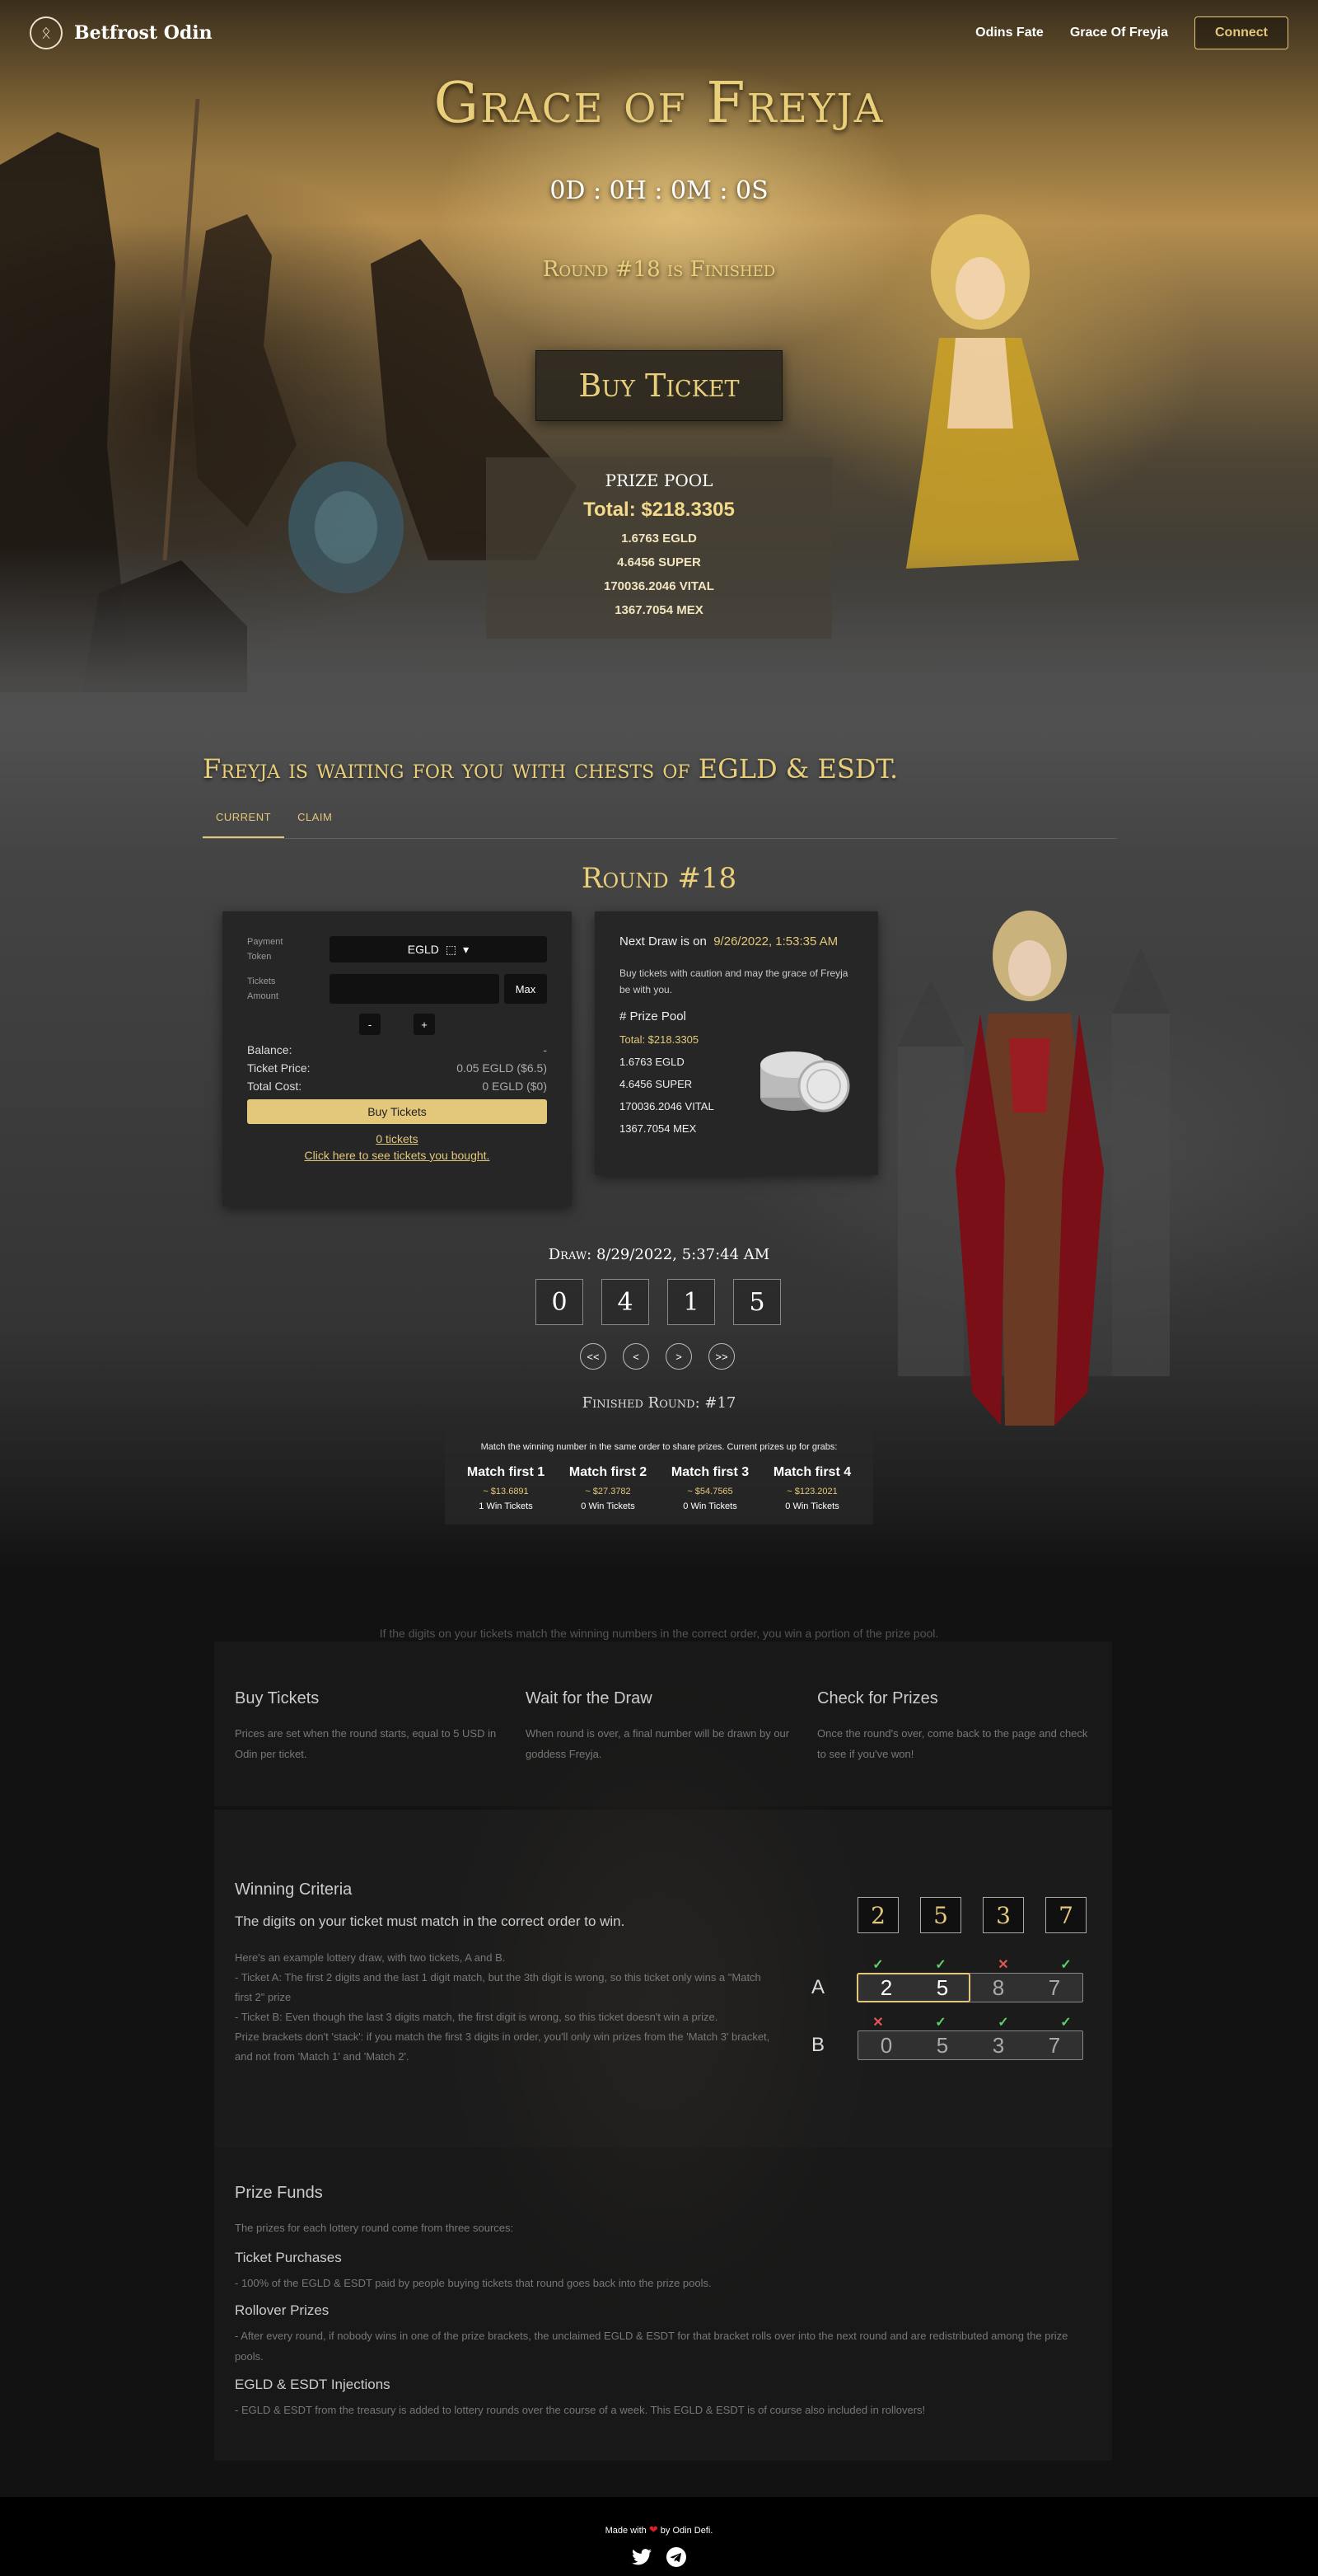 The height and width of the screenshot is (2576, 1318). I want to click on step-title: Buy Tickets, so click(277, 1698).